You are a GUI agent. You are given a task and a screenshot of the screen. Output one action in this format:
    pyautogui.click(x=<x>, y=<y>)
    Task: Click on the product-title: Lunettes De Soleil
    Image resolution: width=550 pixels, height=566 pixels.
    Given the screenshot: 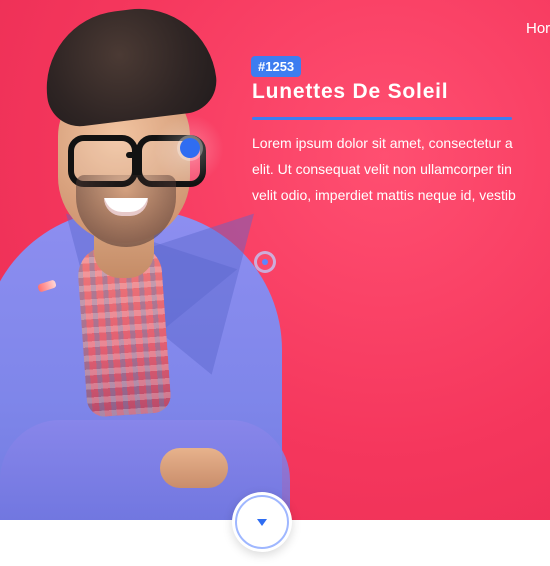 What is the action you would take?
    pyautogui.click(x=350, y=91)
    